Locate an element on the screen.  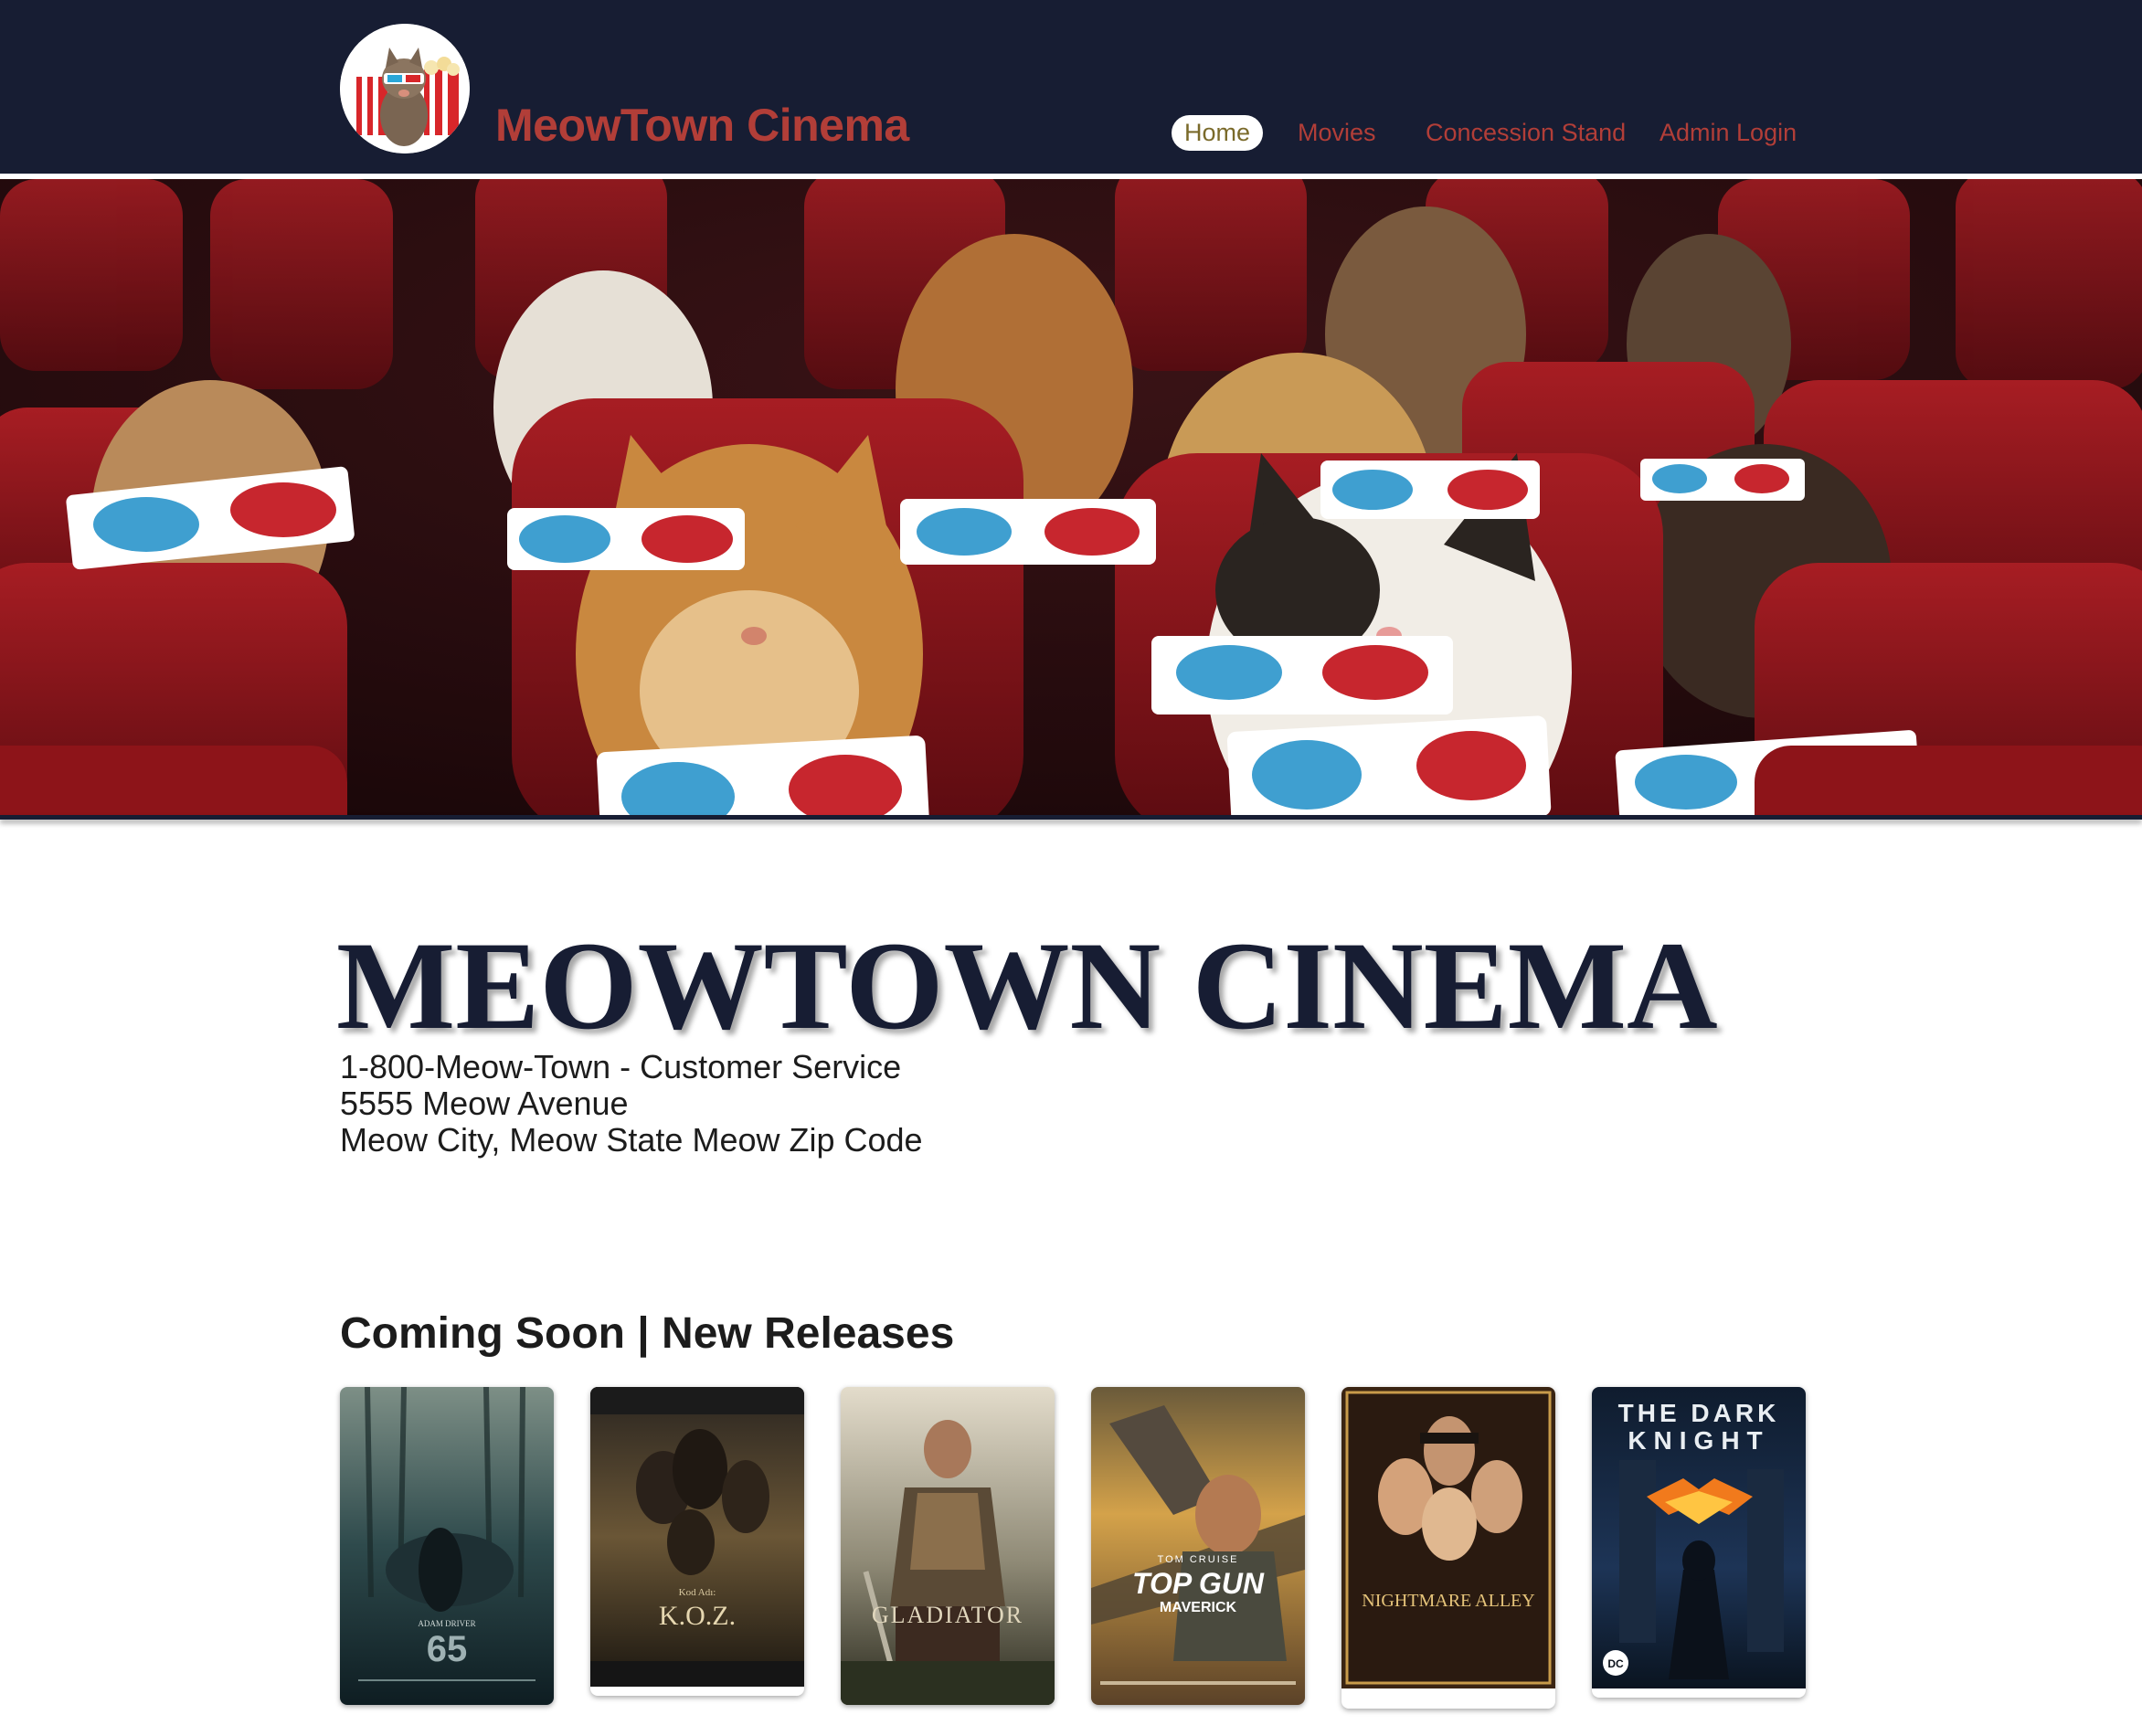
poster-dark-knight-title: THE DARK is located at coordinates (1699, 1413).